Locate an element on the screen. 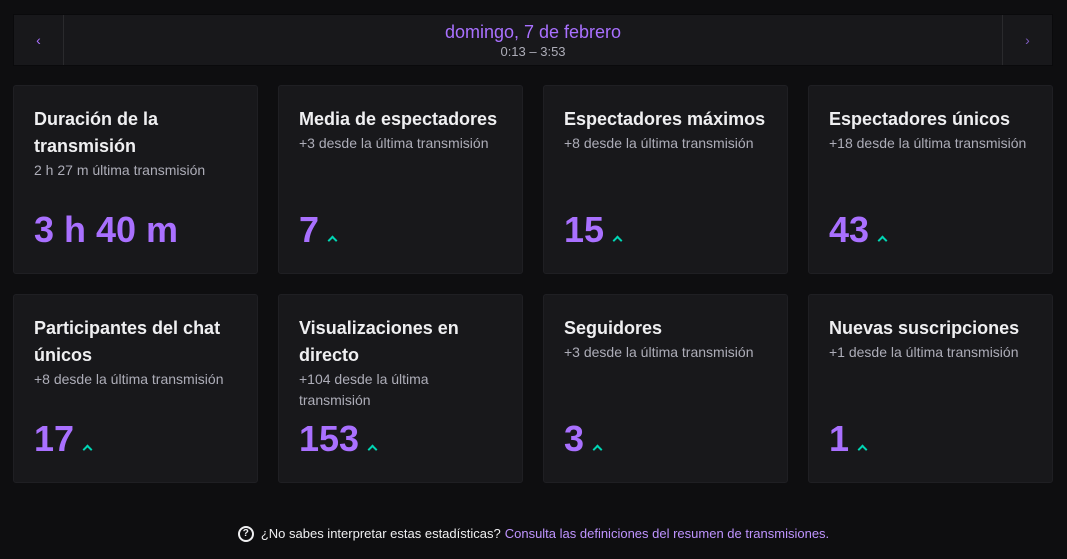  question-circle-icon: ? is located at coordinates (245, 534).